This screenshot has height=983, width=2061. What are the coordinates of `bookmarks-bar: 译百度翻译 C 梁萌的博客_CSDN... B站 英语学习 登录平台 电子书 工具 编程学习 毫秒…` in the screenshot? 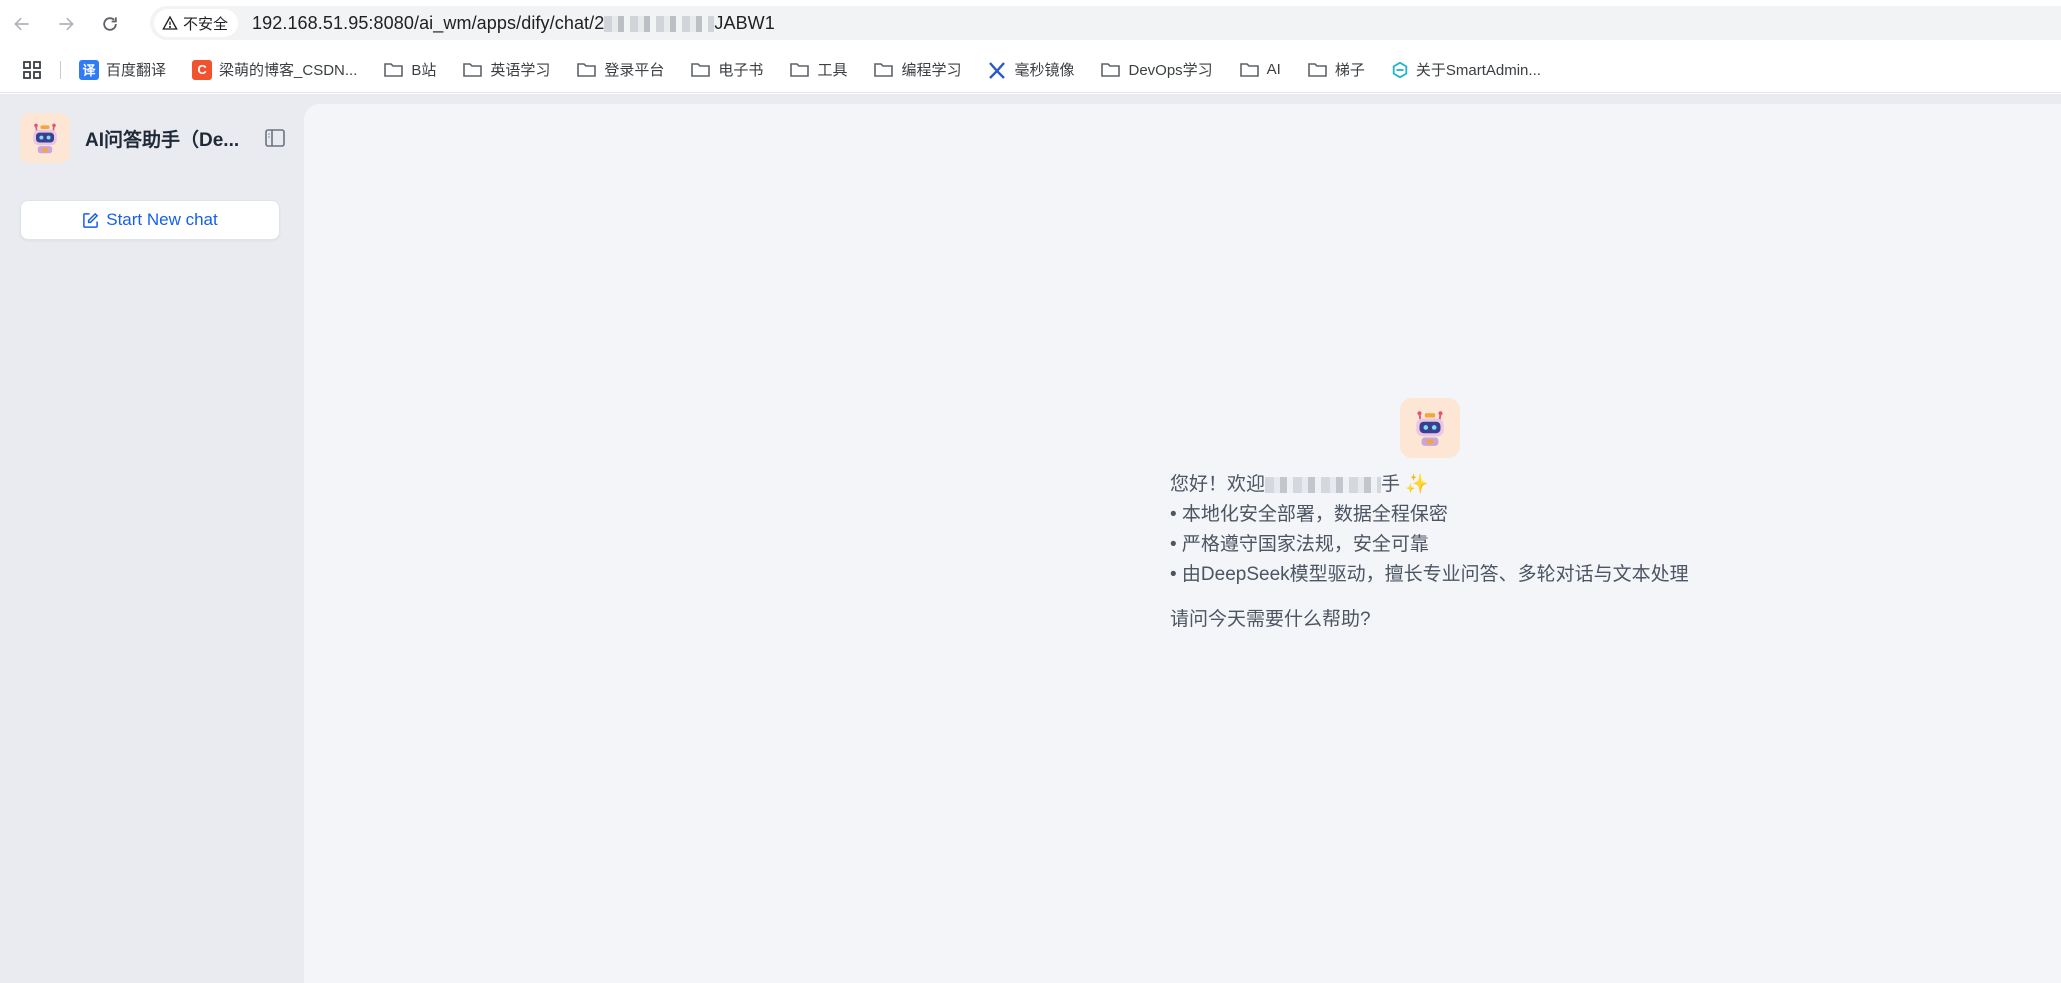 It's located at (1030, 70).